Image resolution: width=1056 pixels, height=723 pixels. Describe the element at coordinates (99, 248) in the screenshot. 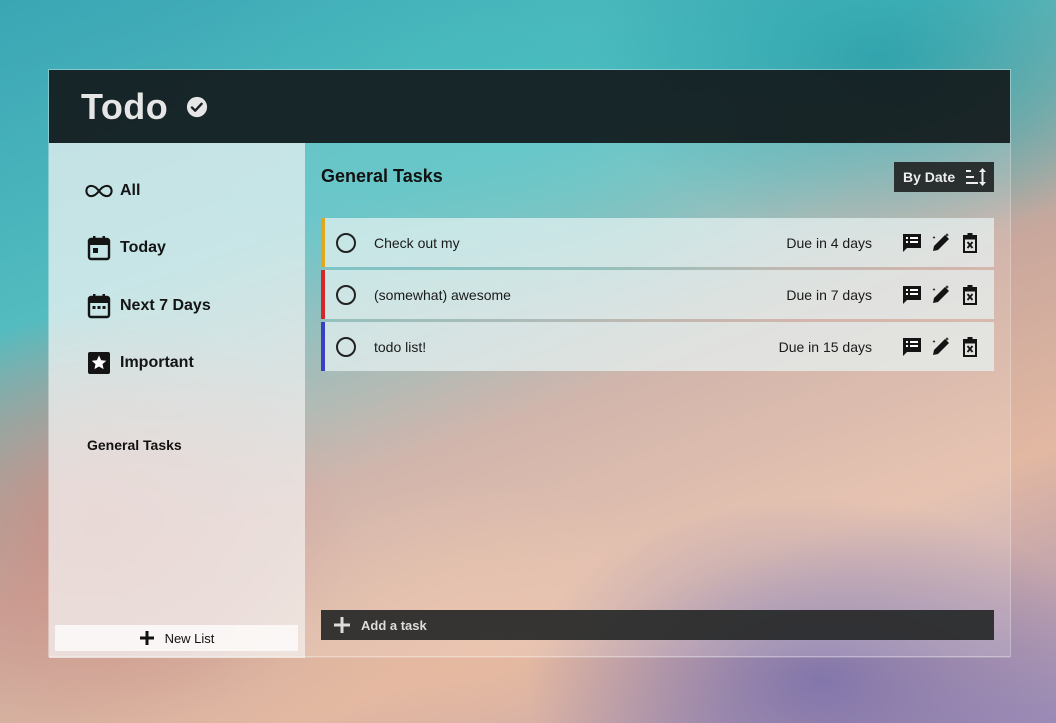

I see `calendar-today-icon` at that location.